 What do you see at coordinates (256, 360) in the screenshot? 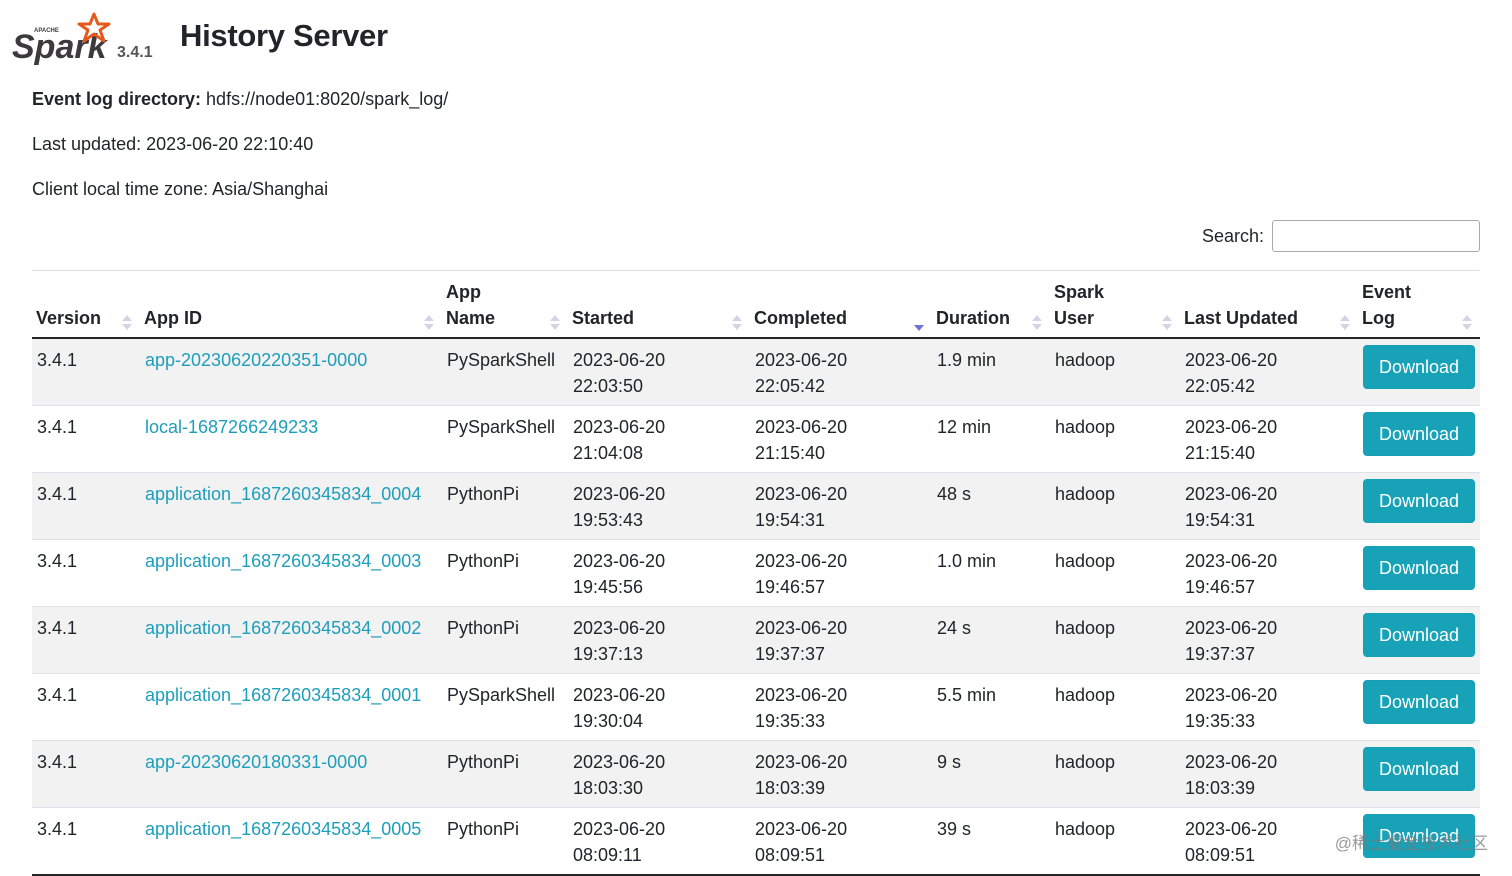
I see `app-id-link: app-20230620220351-0000` at bounding box center [256, 360].